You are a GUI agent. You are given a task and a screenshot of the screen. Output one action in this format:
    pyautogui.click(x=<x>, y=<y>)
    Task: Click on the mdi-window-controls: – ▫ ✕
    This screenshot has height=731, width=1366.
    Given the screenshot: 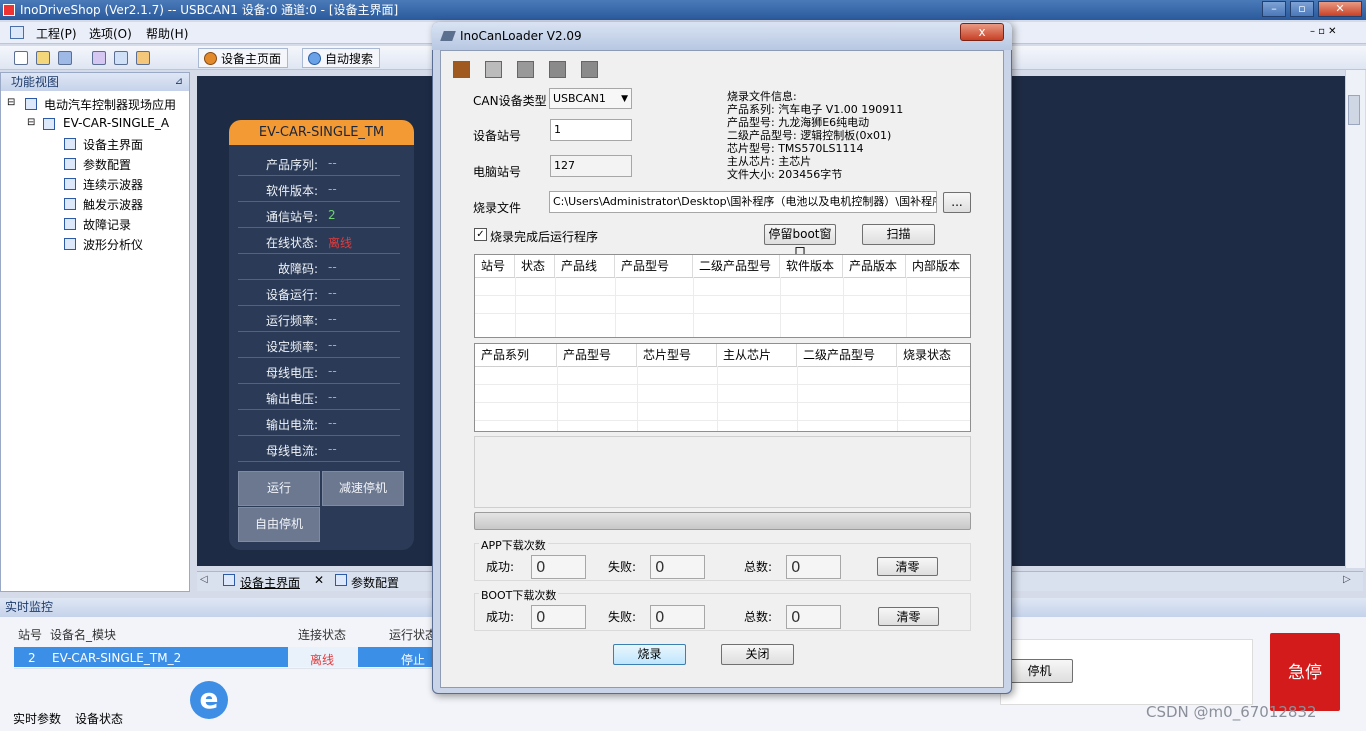 What is the action you would take?
    pyautogui.click(x=1323, y=31)
    